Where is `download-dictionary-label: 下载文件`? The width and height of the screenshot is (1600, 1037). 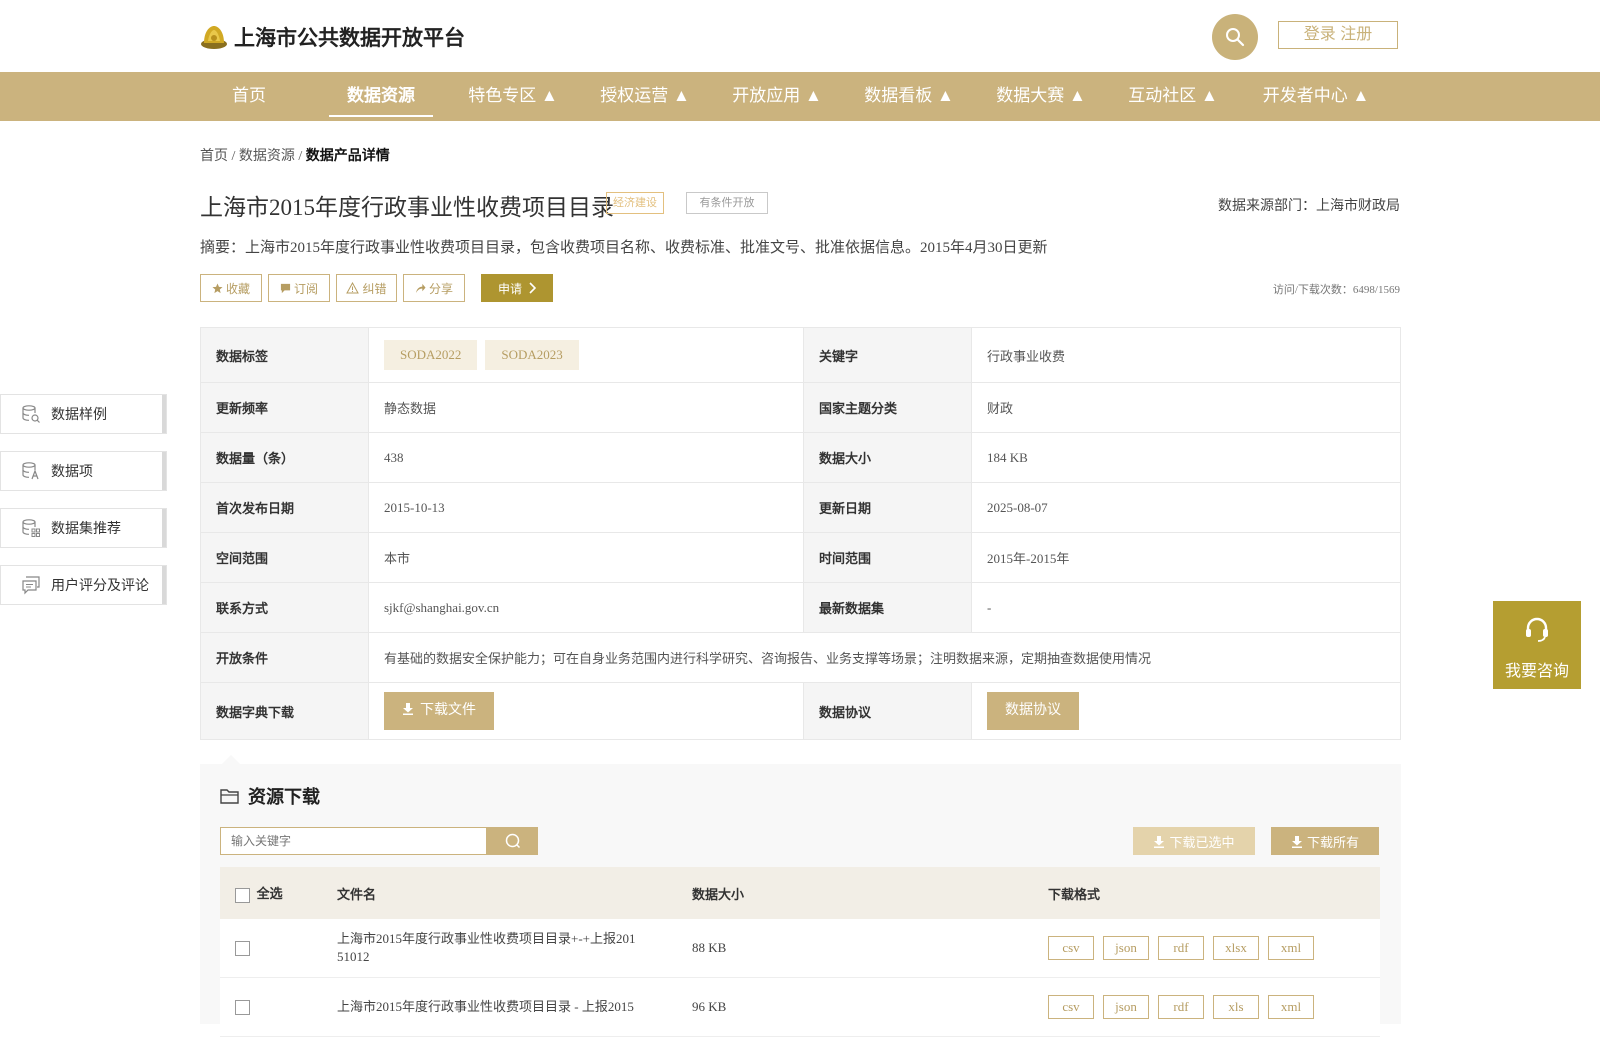 download-dictionary-label: 下载文件 is located at coordinates (448, 710).